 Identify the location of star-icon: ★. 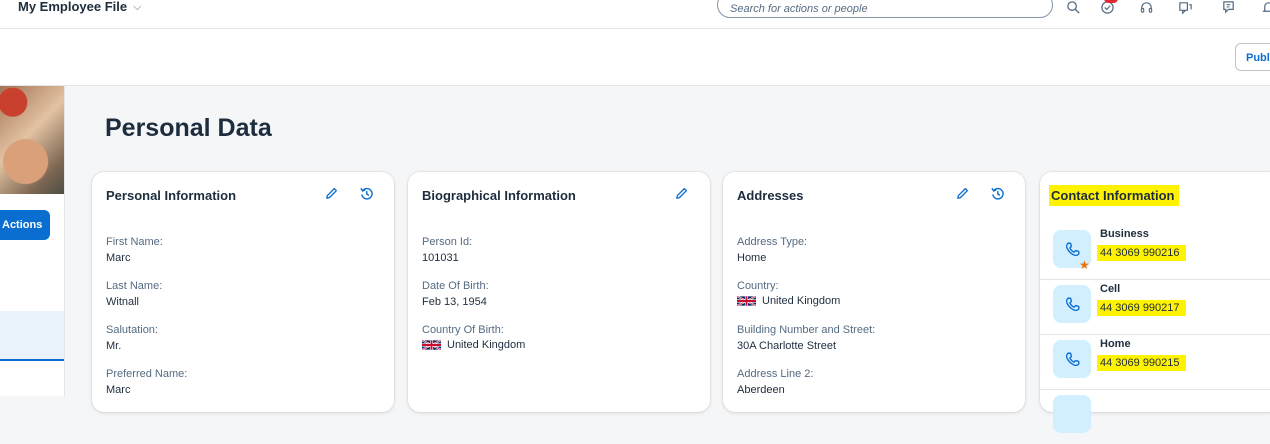
(1084, 265).